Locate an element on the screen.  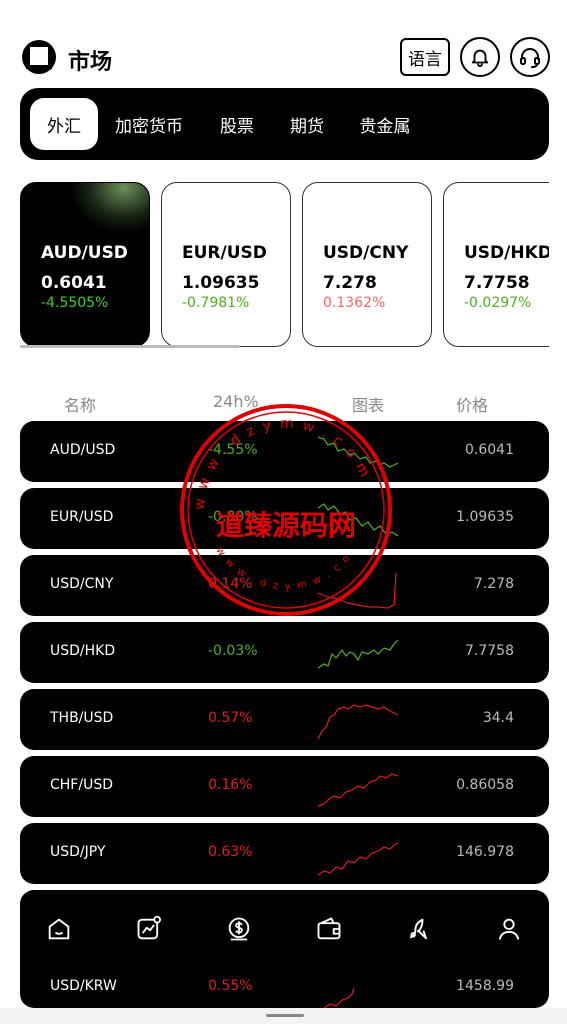
row-change: -4.55% is located at coordinates (233, 450).